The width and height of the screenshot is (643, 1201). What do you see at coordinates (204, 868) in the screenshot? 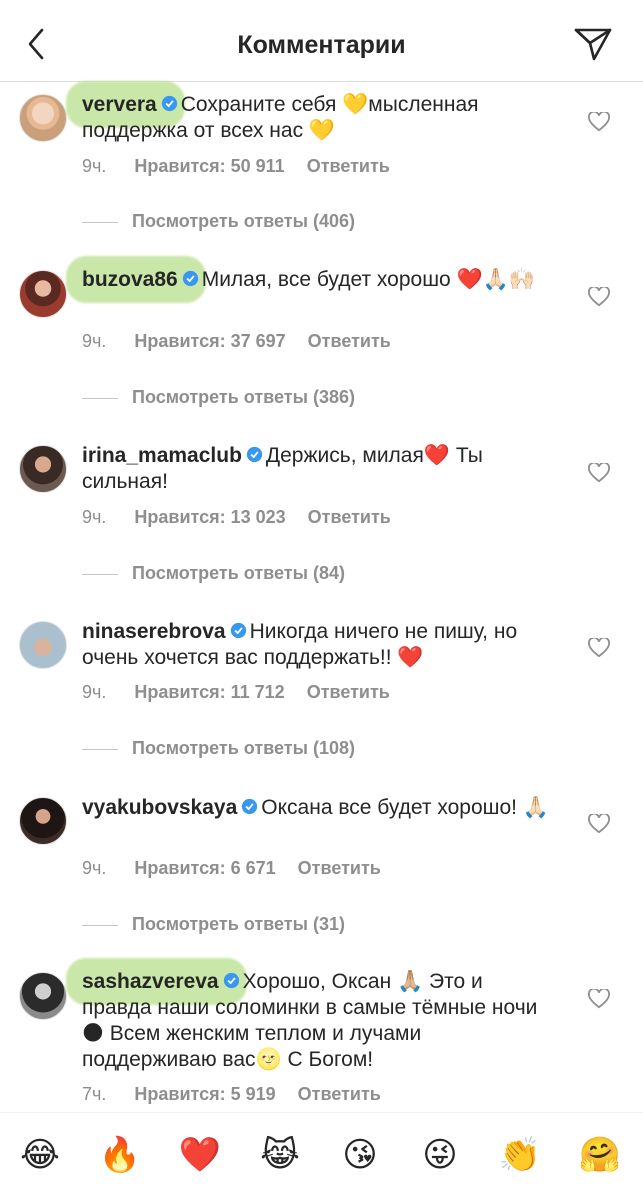
I see `comment-likes: Нравится: 6 671` at bounding box center [204, 868].